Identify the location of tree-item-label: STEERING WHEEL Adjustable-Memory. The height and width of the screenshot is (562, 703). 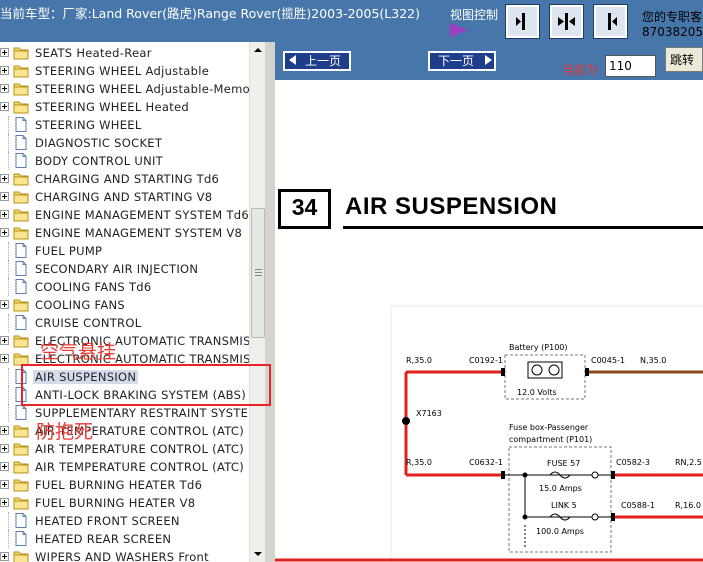
(149, 89).